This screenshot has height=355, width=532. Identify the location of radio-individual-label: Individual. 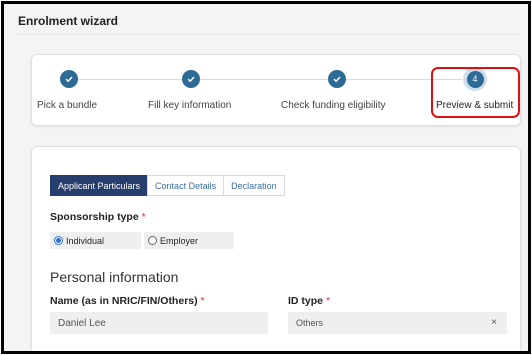
(85, 240).